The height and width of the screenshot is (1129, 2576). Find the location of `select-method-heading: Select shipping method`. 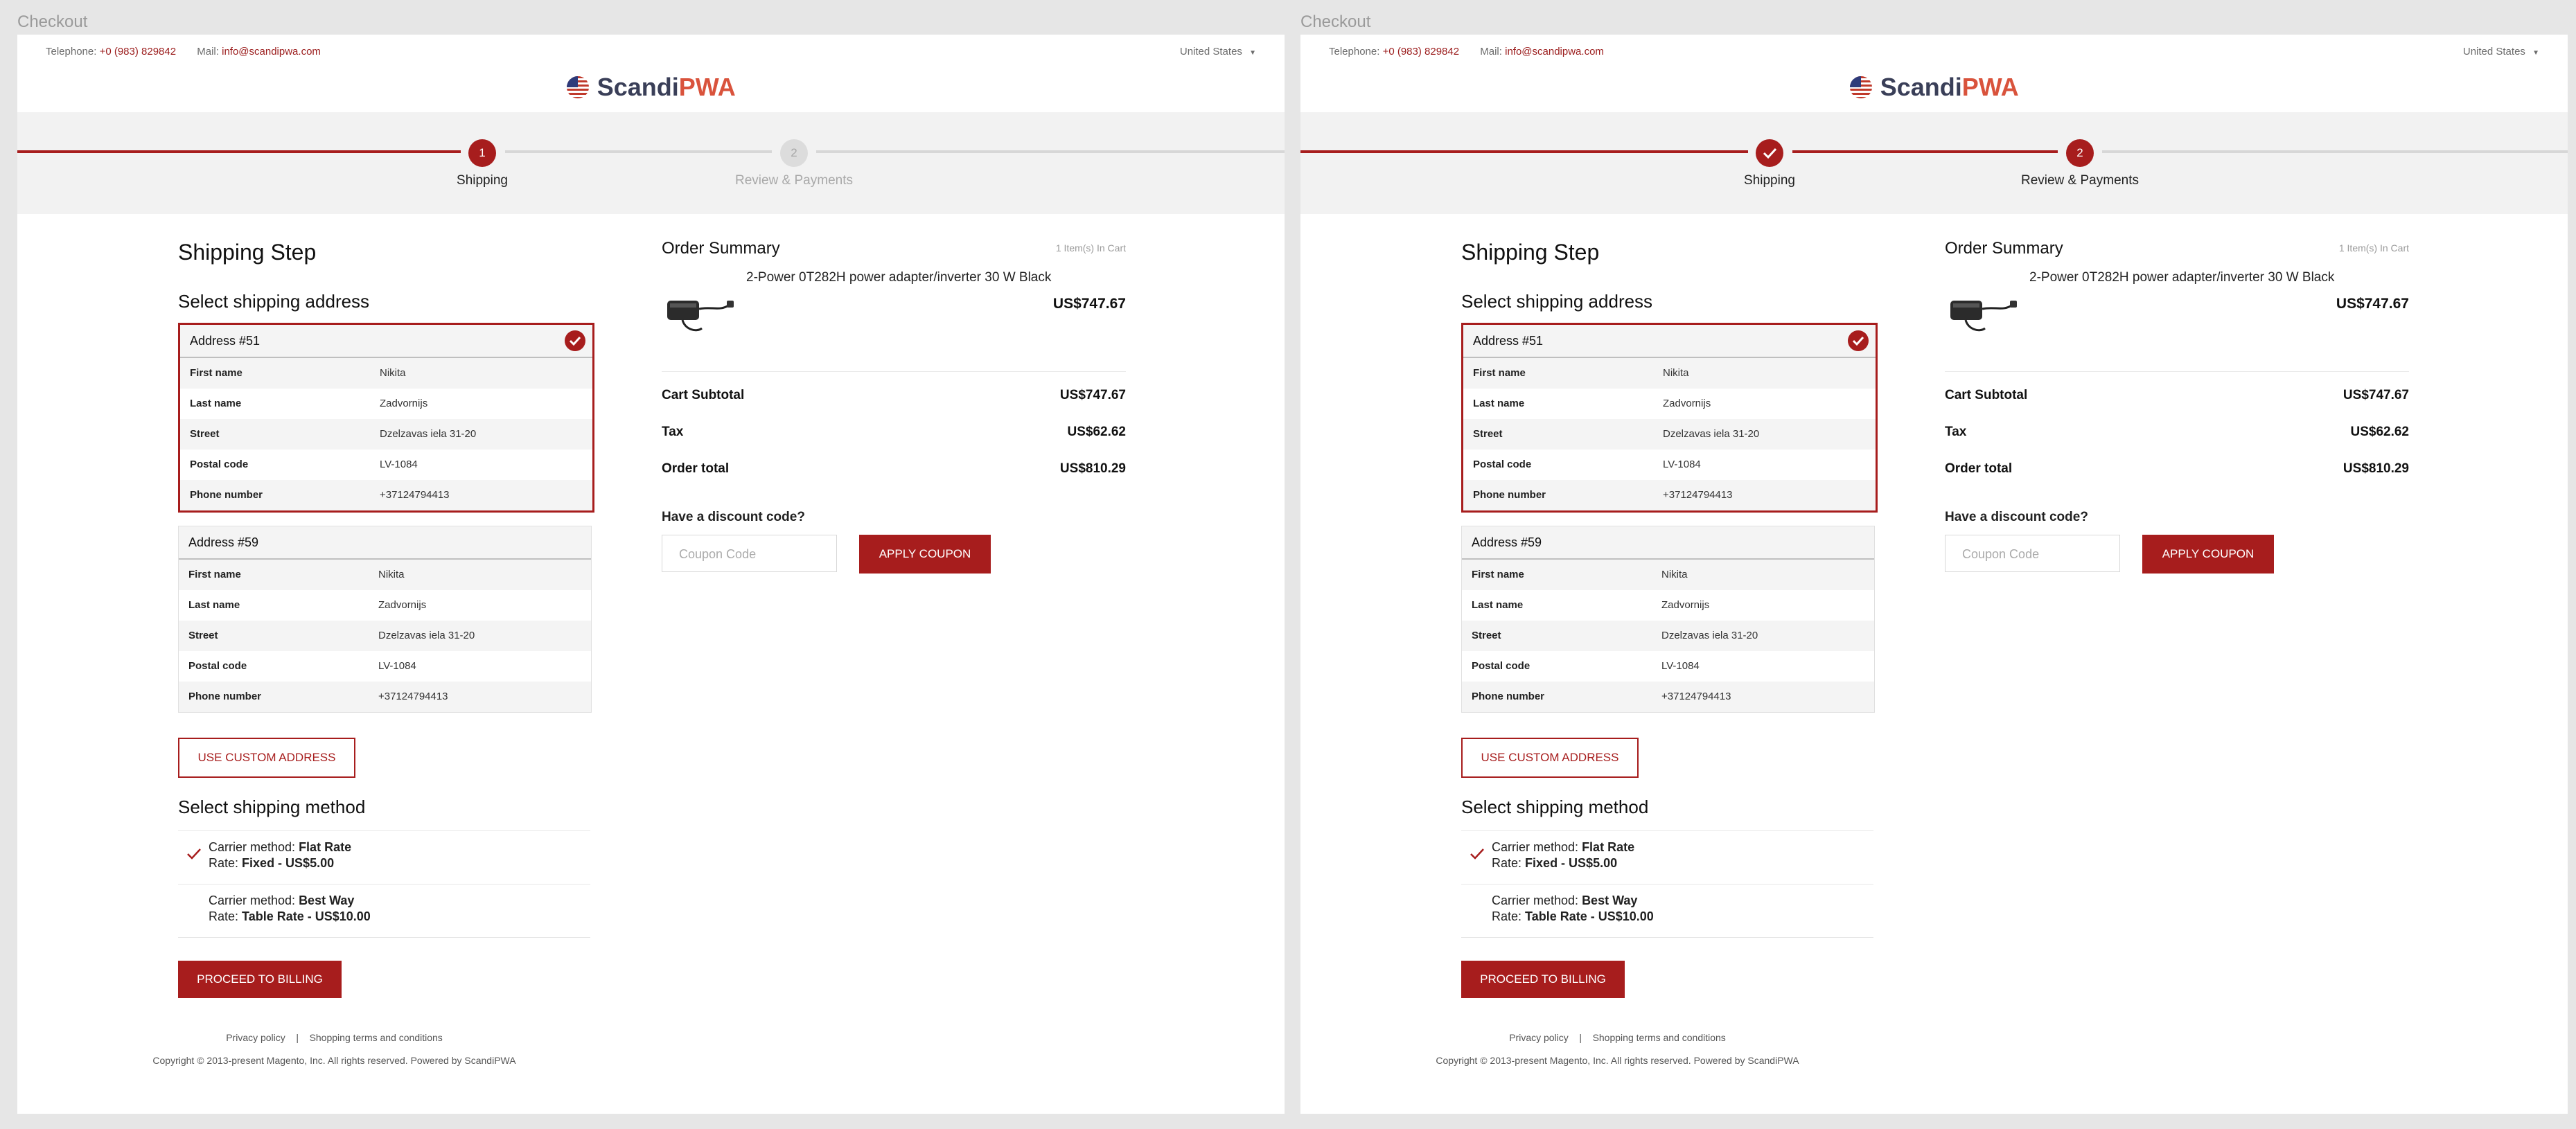

select-method-heading: Select shipping method is located at coordinates (1555, 807).